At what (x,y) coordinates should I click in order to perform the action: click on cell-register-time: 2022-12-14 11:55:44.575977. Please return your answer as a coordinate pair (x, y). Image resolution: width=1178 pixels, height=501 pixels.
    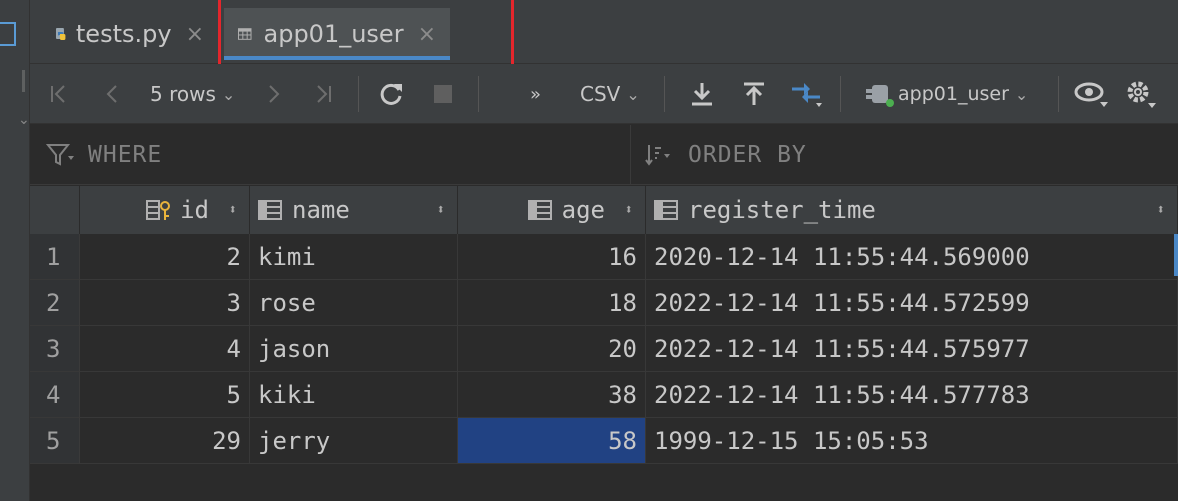
    Looking at the image, I should click on (912, 349).